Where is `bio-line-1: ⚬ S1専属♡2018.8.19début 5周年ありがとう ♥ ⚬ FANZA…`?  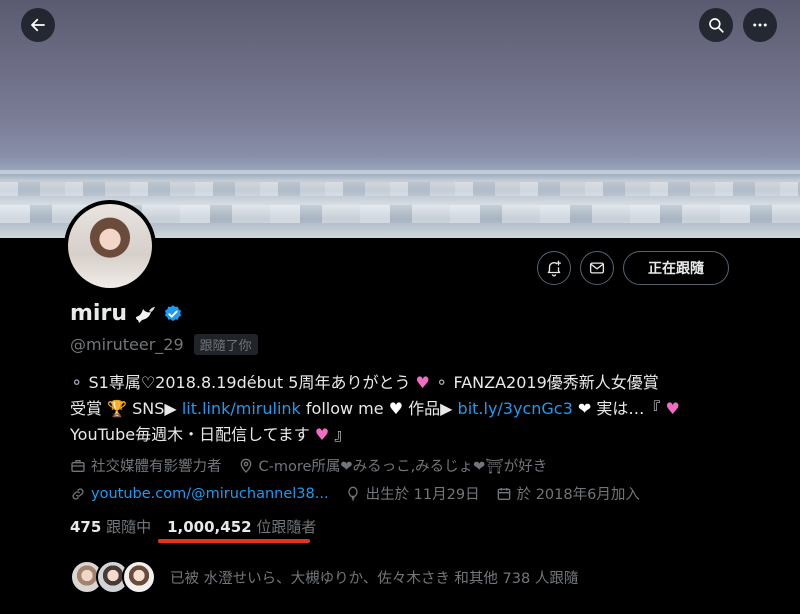
bio-line-1: ⚬ S1専属♡2018.8.19début 5周年ありがとう ♥ ⚬ FANZA… is located at coordinates (410, 383).